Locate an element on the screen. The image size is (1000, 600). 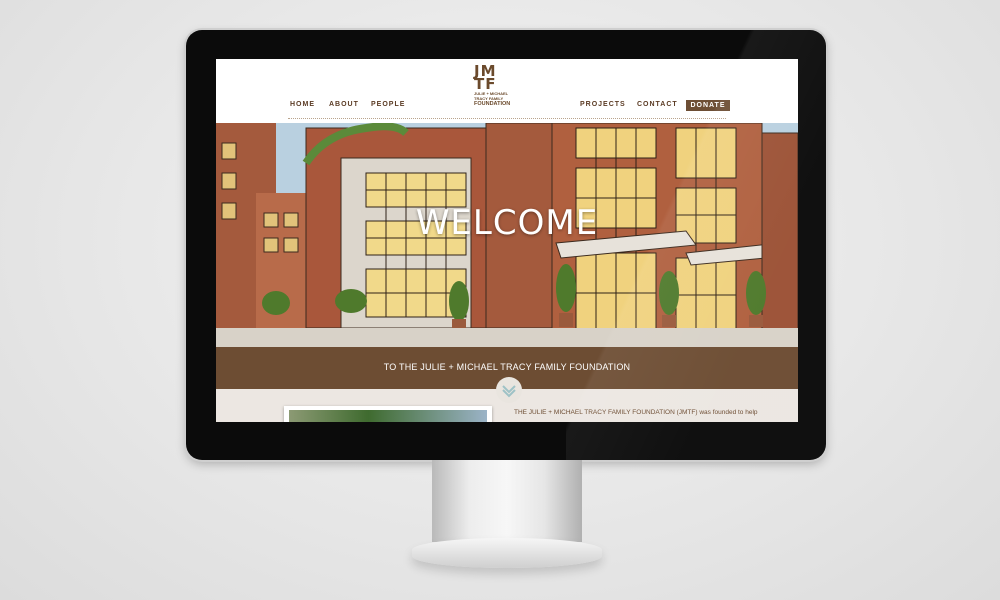
nav-about: ABOUT is located at coordinates (344, 104).